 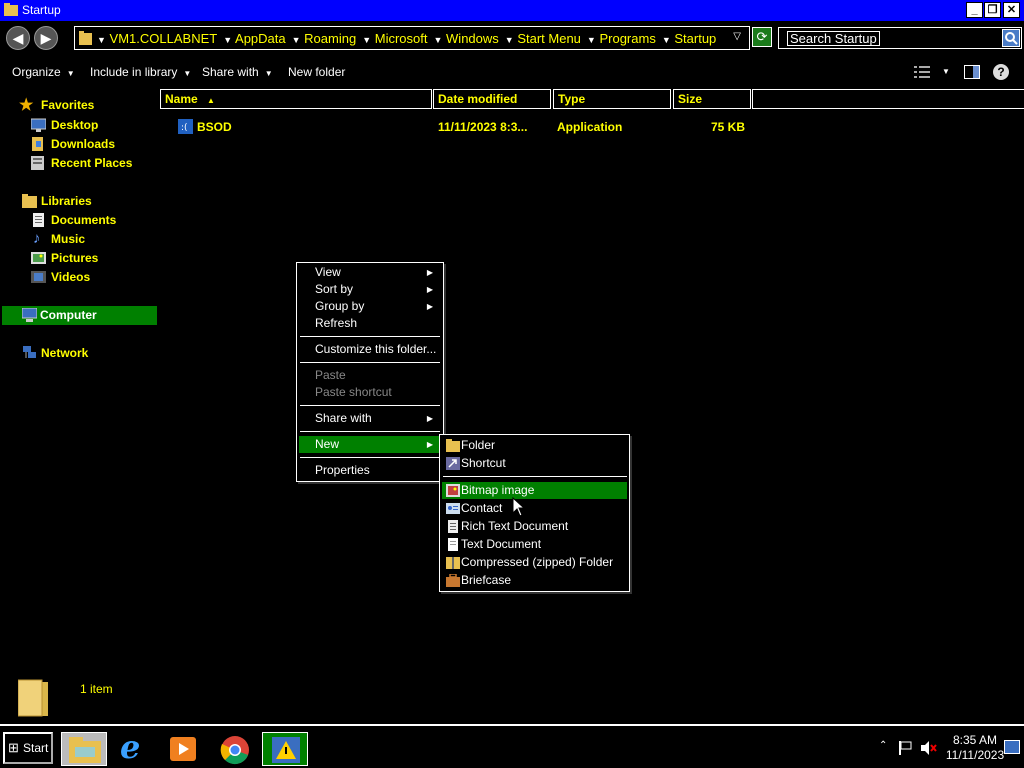 What do you see at coordinates (43, 72) in the screenshot?
I see `organize-button: Organize ▼` at bounding box center [43, 72].